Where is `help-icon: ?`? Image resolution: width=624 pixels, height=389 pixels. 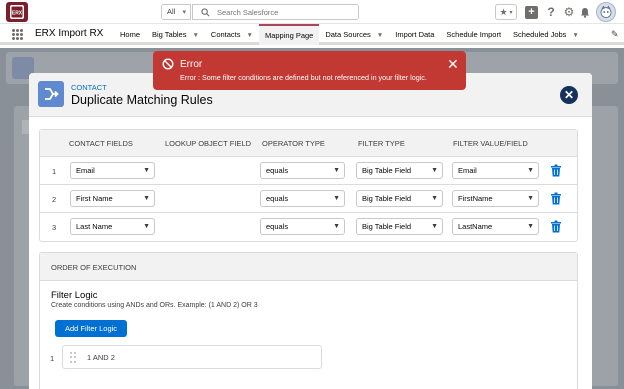 help-icon: ? is located at coordinates (551, 12).